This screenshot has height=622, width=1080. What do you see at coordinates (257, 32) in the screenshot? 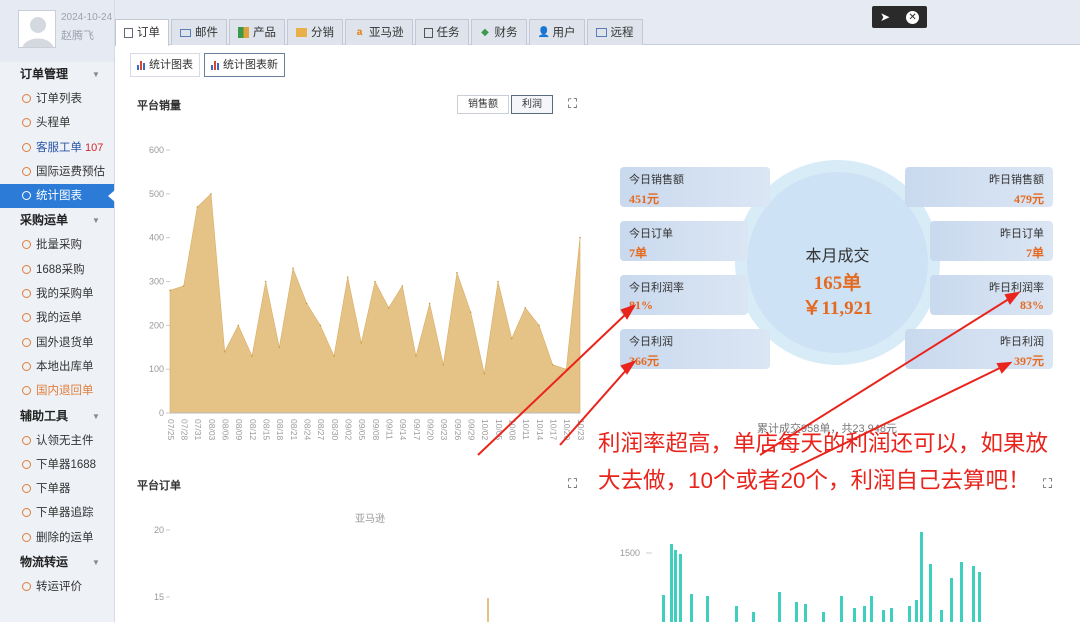
I see `tab-products: 产品` at bounding box center [257, 32].